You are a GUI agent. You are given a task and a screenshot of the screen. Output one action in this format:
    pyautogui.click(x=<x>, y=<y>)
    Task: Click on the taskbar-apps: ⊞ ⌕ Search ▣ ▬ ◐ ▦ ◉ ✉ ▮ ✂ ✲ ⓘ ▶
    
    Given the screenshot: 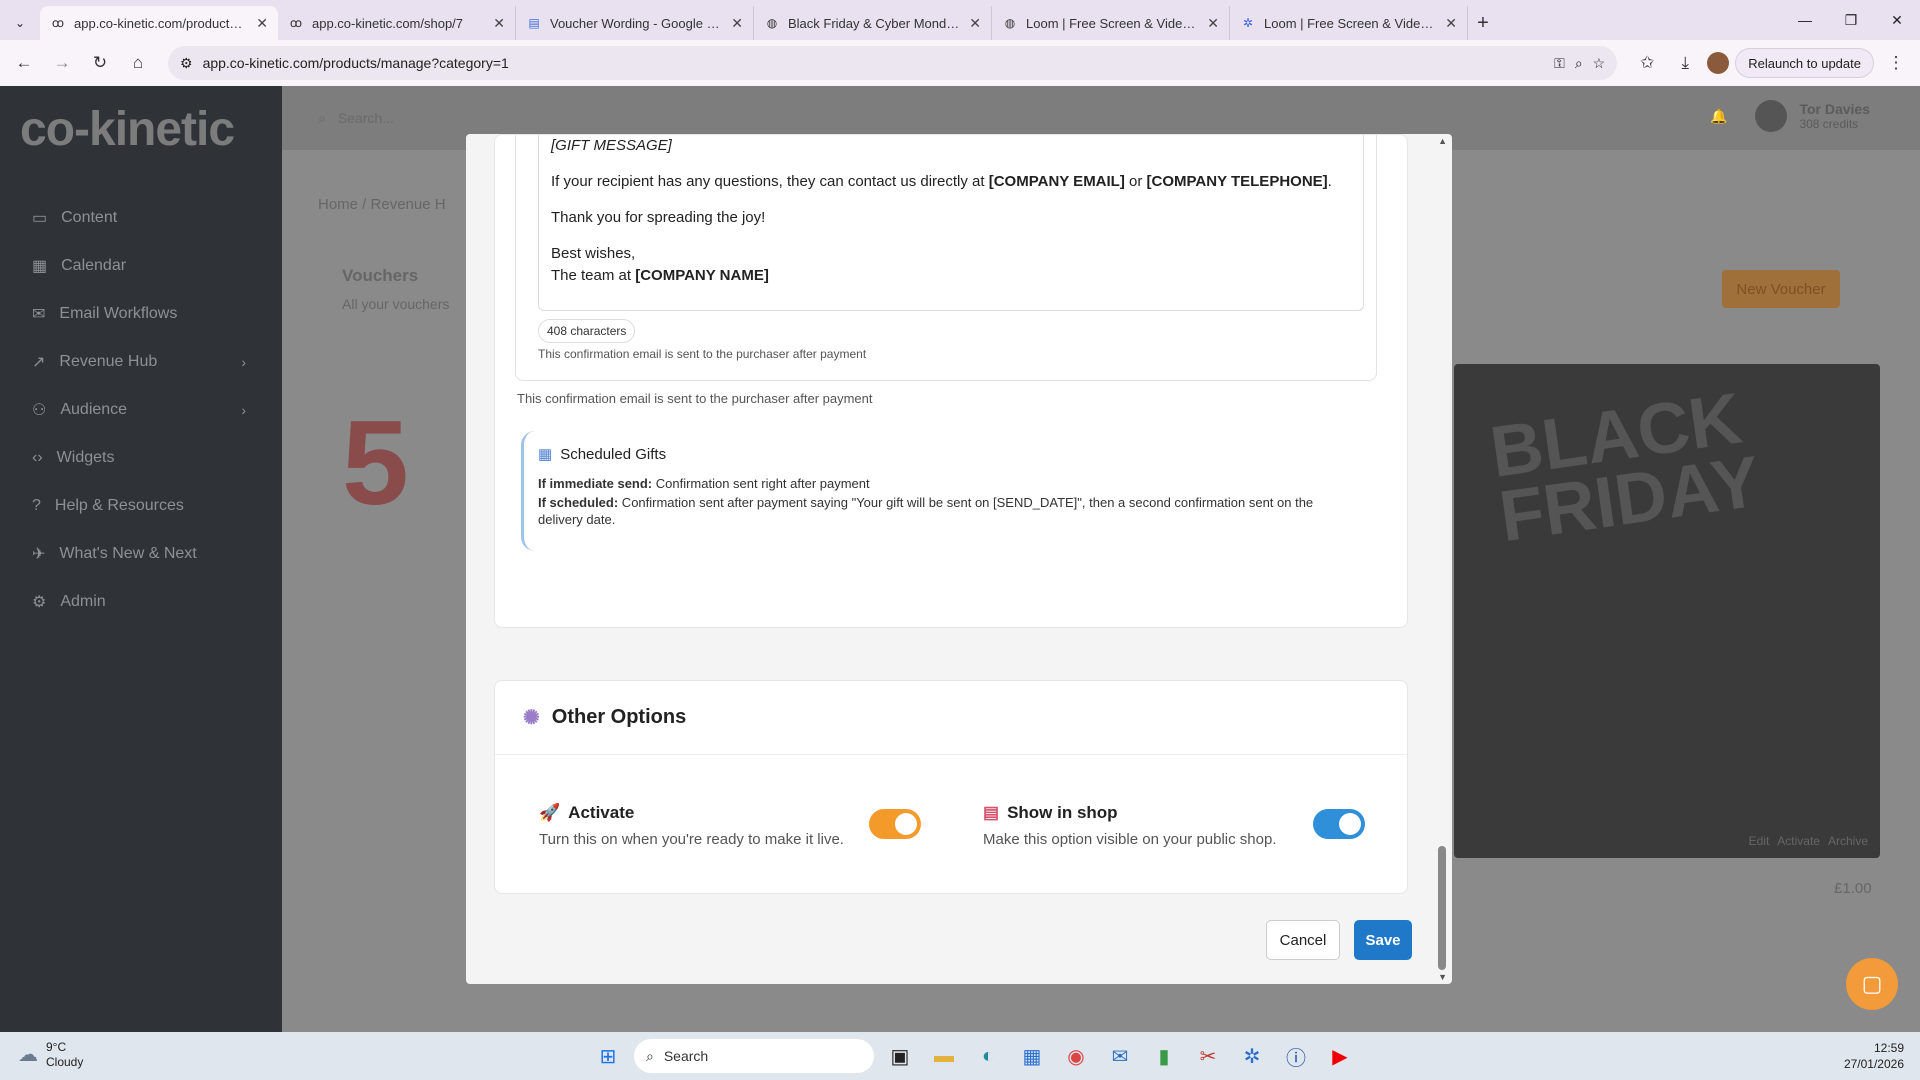 What is the action you would take?
    pyautogui.click(x=974, y=1056)
    